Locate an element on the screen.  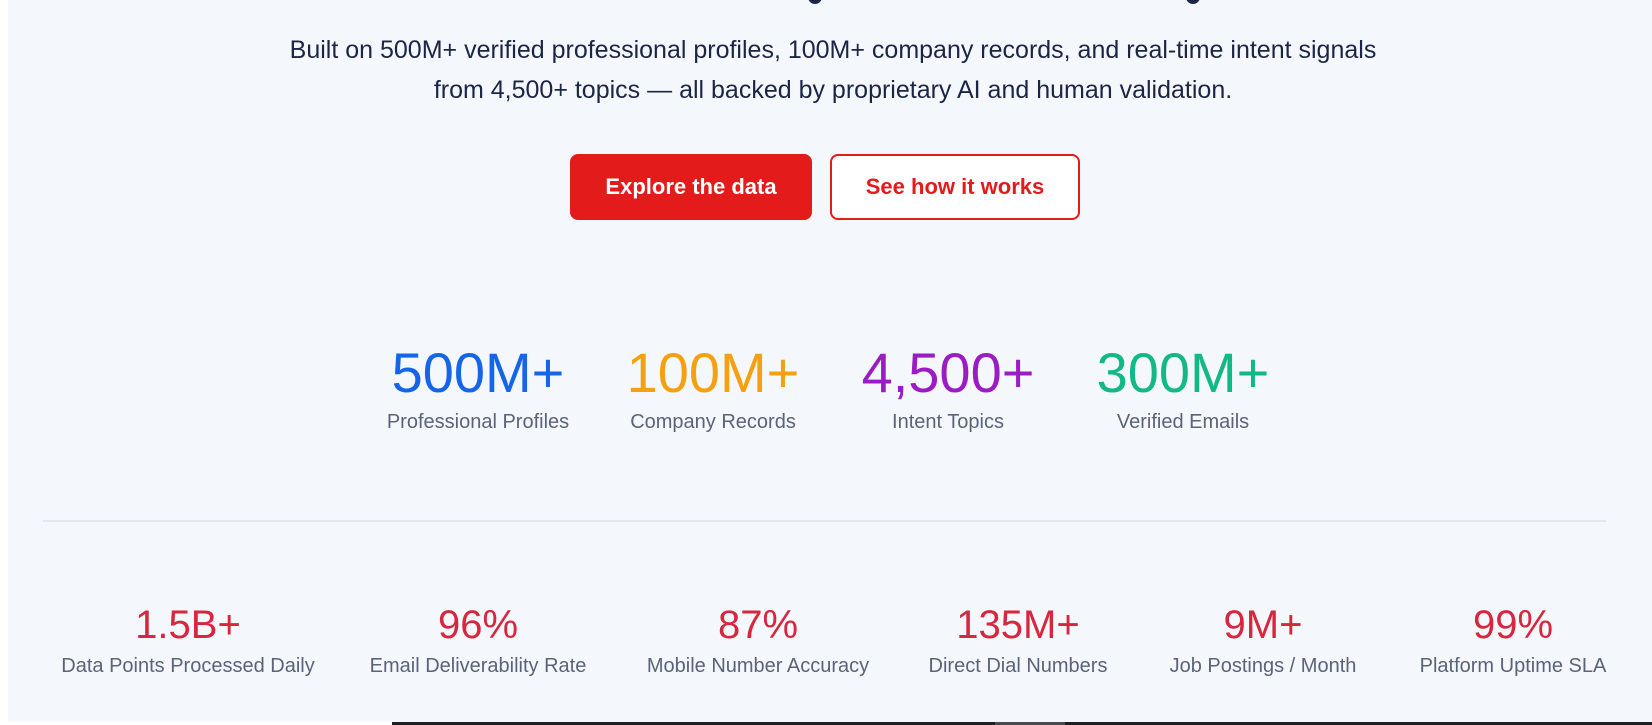
stat-job-postings: 9M+ Job Postings / Month is located at coordinates (1263, 639).